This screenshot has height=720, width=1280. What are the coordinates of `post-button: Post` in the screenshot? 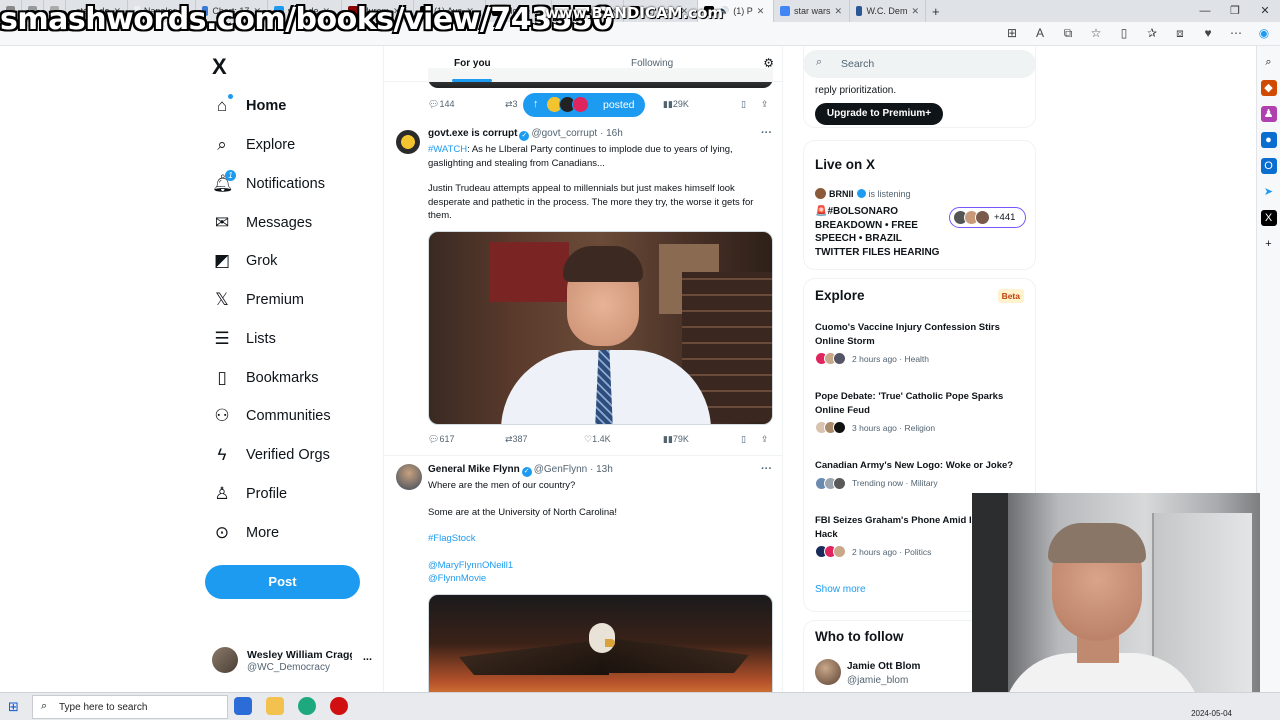 It's located at (282, 582).